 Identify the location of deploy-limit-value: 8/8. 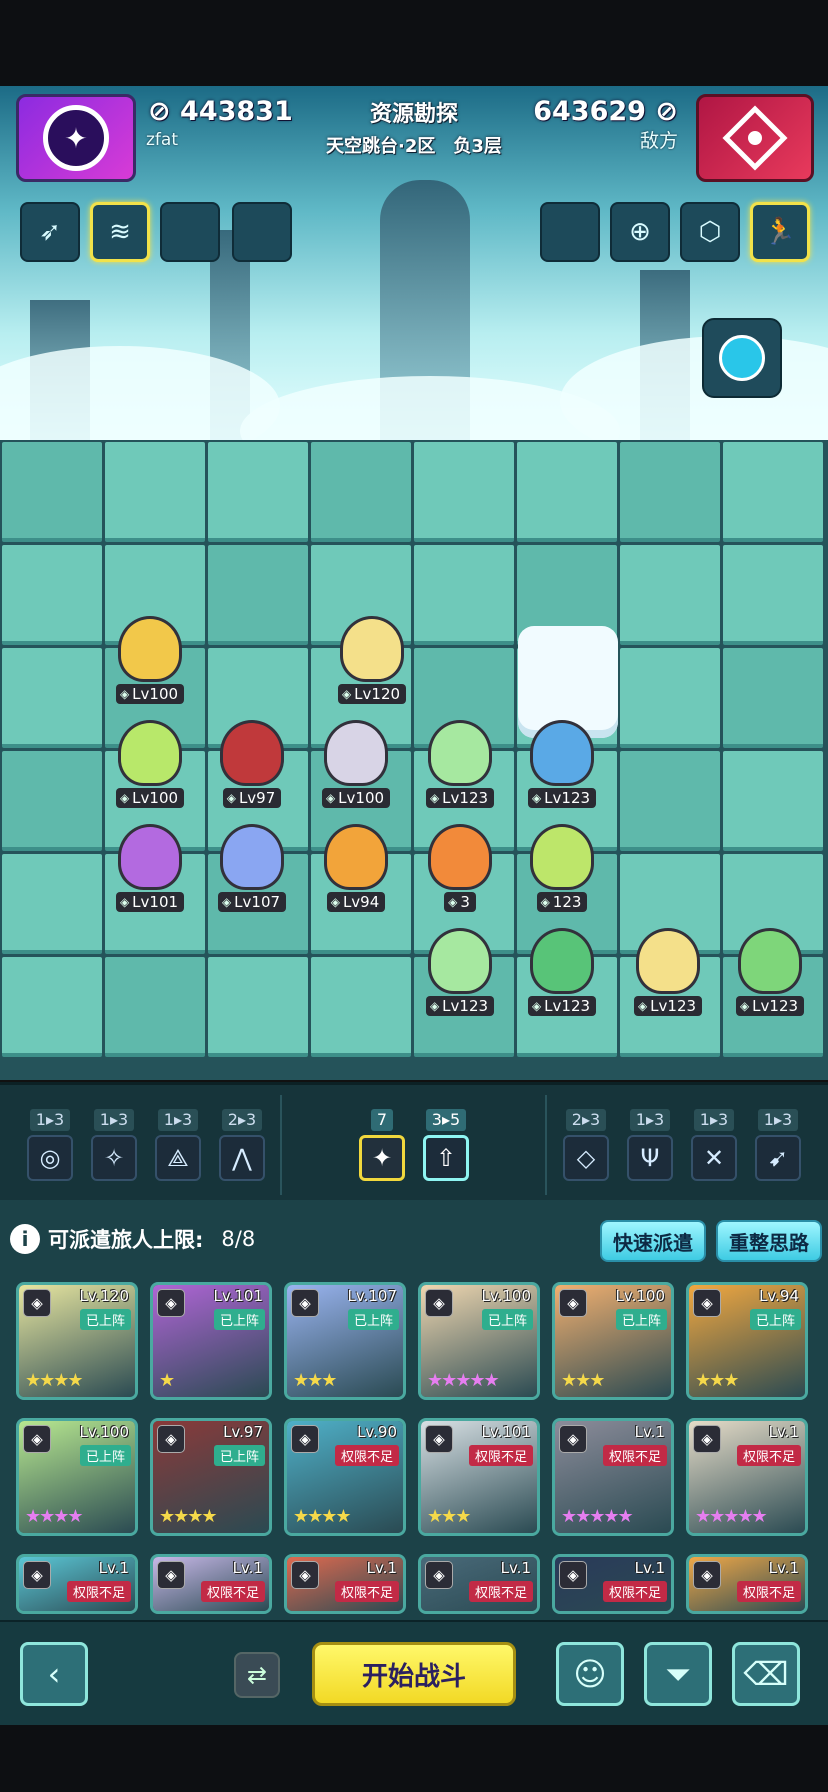
(238, 1239).